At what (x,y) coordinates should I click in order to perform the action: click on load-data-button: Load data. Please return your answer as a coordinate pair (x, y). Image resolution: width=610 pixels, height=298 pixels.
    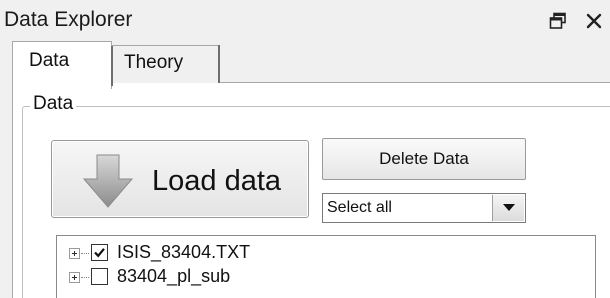
    Looking at the image, I should click on (180, 179).